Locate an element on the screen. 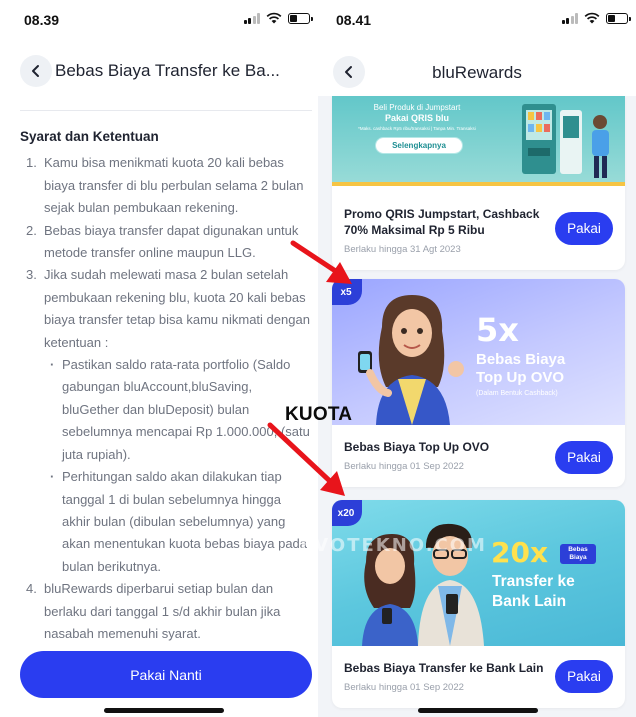 The width and height of the screenshot is (636, 717). watermark: EVOTEKNO.COM is located at coordinates (393, 545).